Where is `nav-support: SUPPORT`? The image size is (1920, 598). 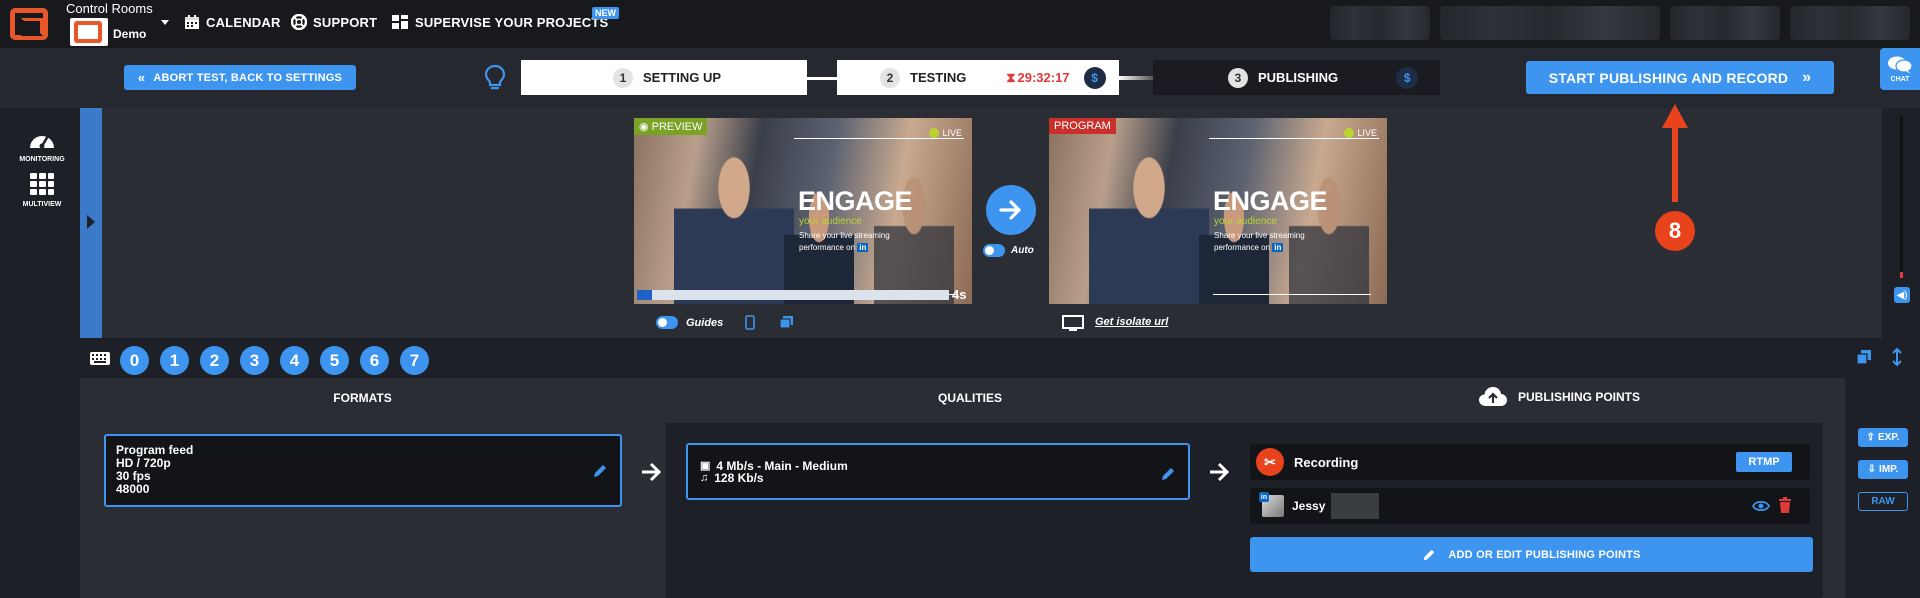
nav-support: SUPPORT is located at coordinates (334, 22).